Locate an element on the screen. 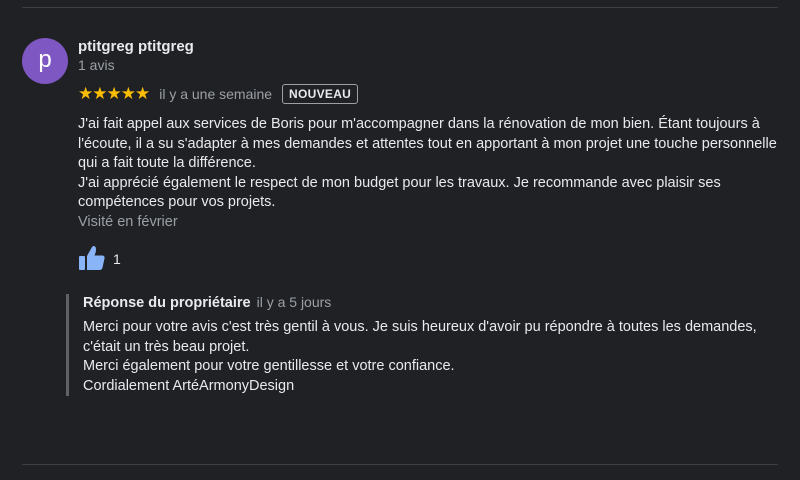 Image resolution: width=800 pixels, height=480 pixels. visited-date: Visité en février is located at coordinates (128, 222).